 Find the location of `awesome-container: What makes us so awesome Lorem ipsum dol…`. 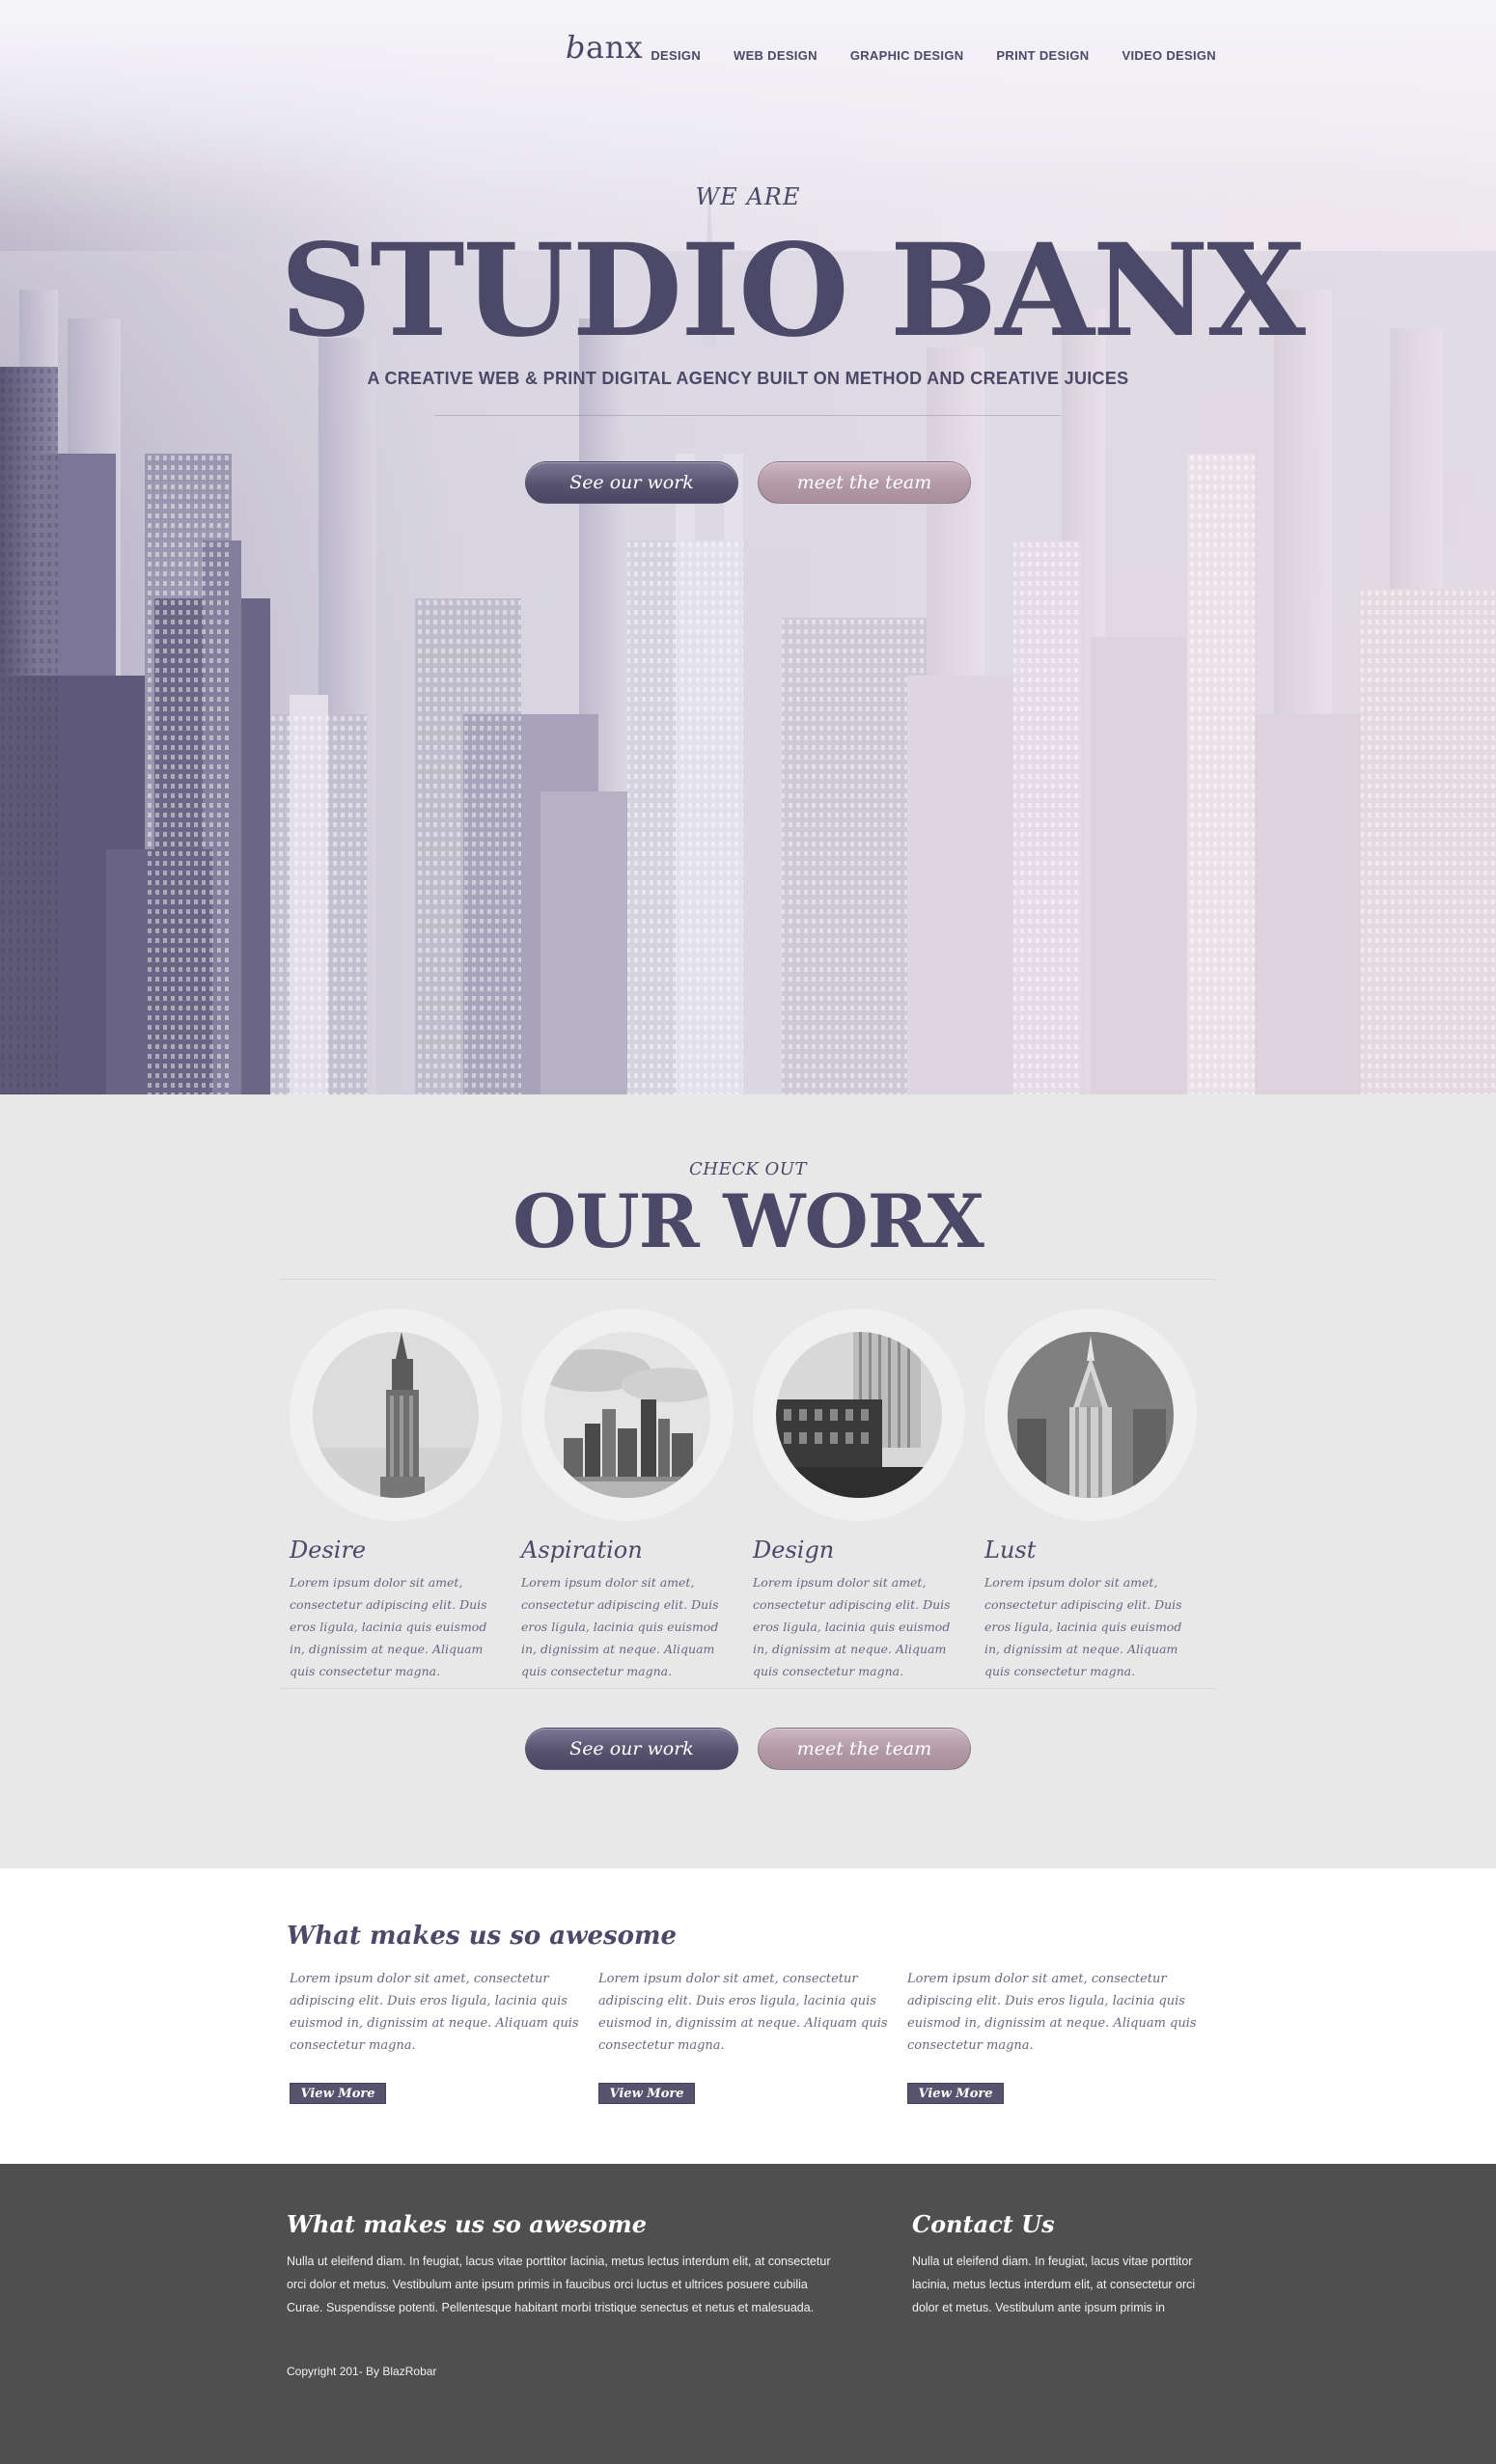

awesome-container: What makes us so awesome Lorem ipsum dol… is located at coordinates (748, 2017).